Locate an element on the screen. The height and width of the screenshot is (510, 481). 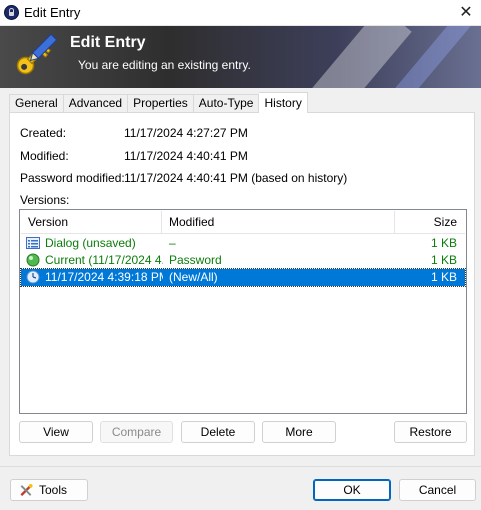
title-bar: Edit Entry ✕ is located at coordinates (240, 13).